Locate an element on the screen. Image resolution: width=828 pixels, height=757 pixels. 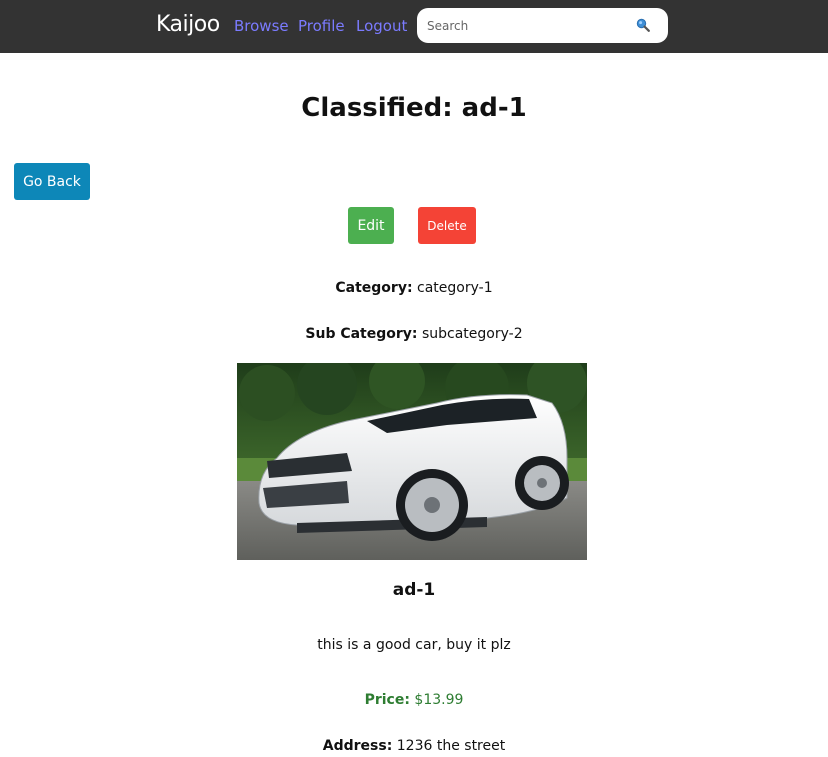
subcategory-line: Sub Category: subcategory-2 is located at coordinates (414, 334).